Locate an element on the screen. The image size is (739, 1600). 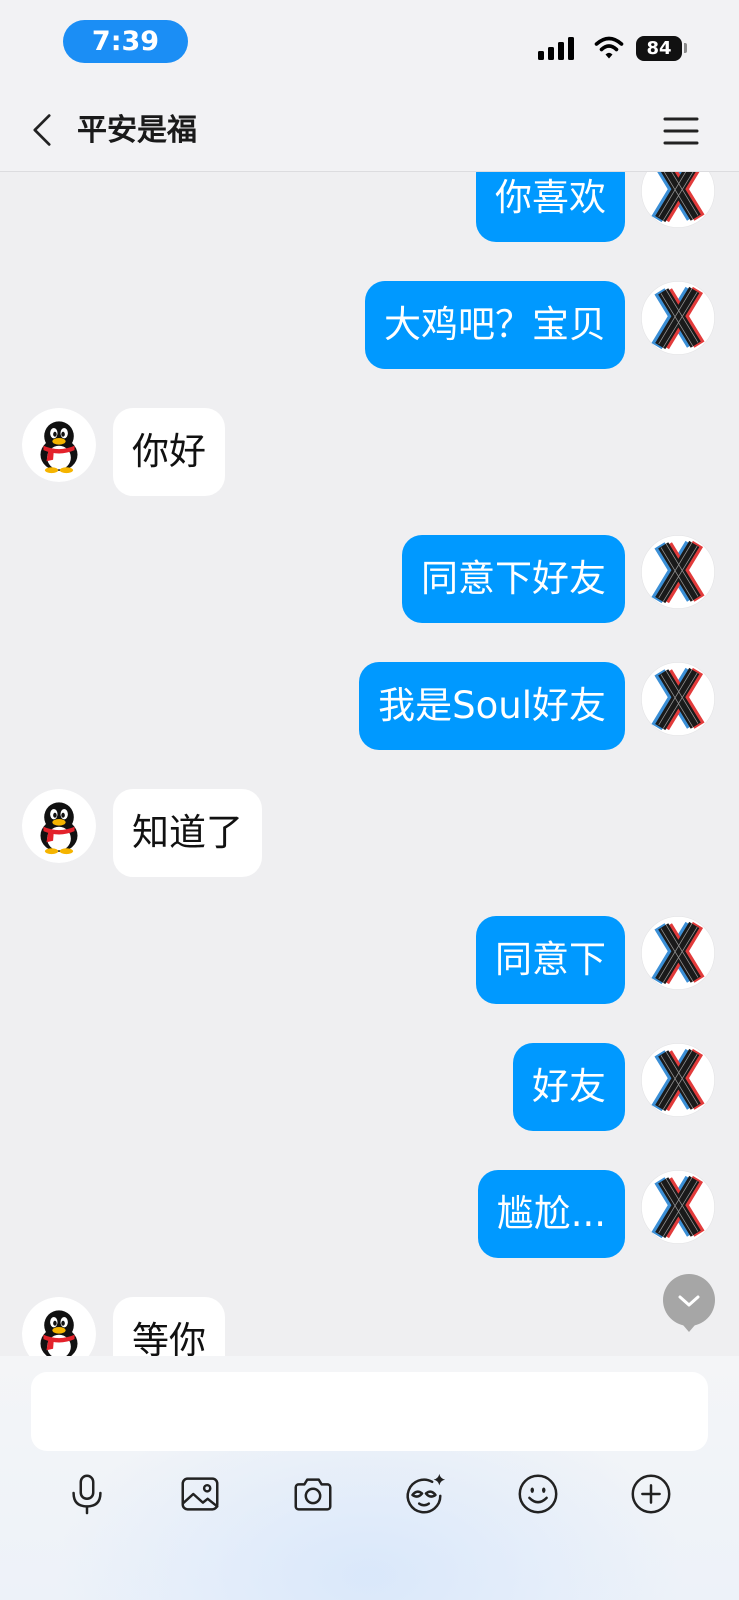
scroll-to-bottom-button is located at coordinates (689, 1303).